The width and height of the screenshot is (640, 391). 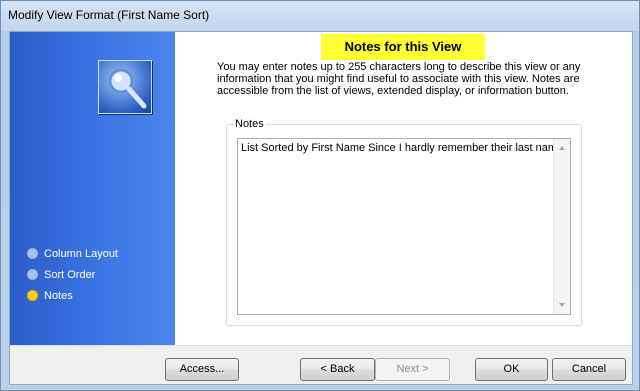 I want to click on scroll-down-arrow-icon, so click(x=562, y=305).